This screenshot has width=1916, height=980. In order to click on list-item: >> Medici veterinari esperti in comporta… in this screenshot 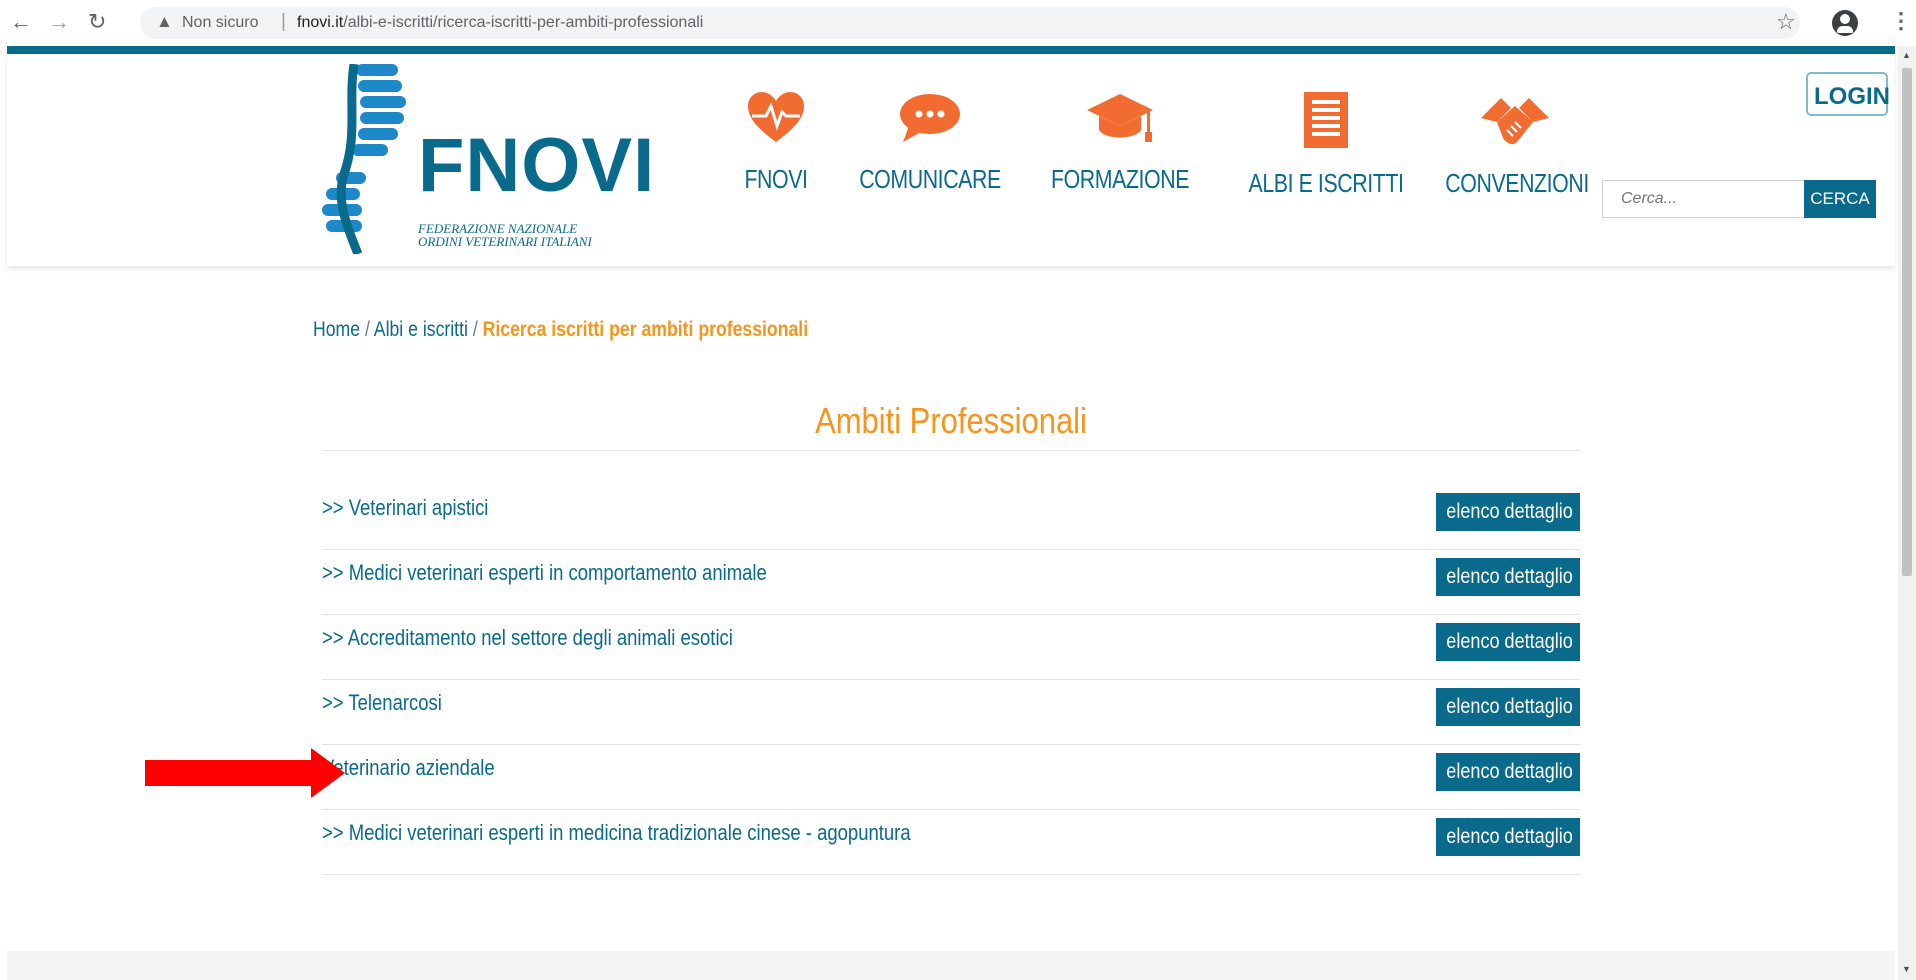, I will do `click(951, 582)`.